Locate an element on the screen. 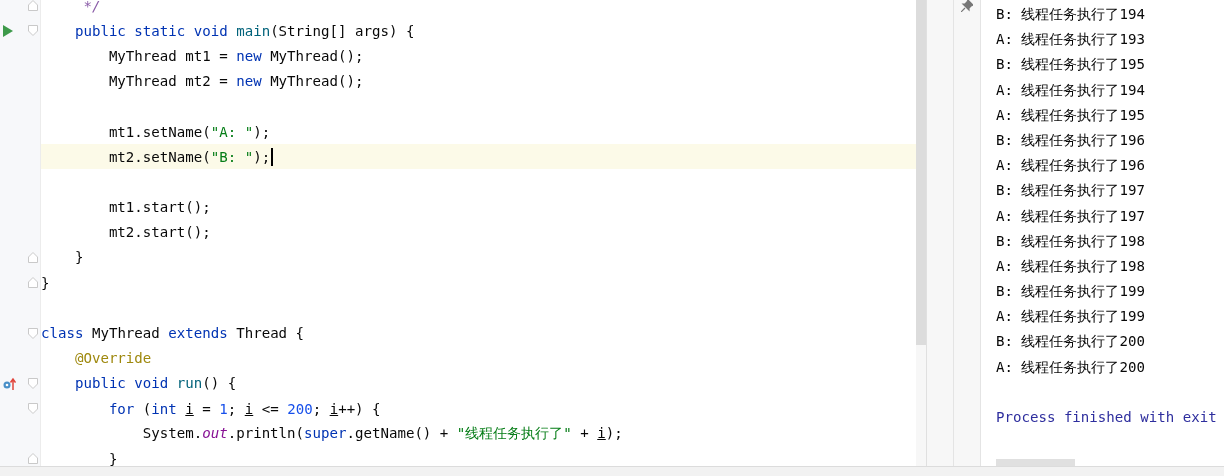 The image size is (1224, 476). code-line: mt2.setName("B: "); is located at coordinates (189, 156).